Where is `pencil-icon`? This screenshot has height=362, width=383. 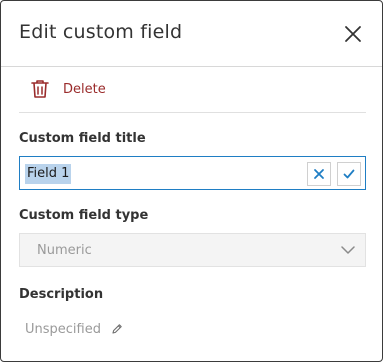 pencil-icon is located at coordinates (117, 329).